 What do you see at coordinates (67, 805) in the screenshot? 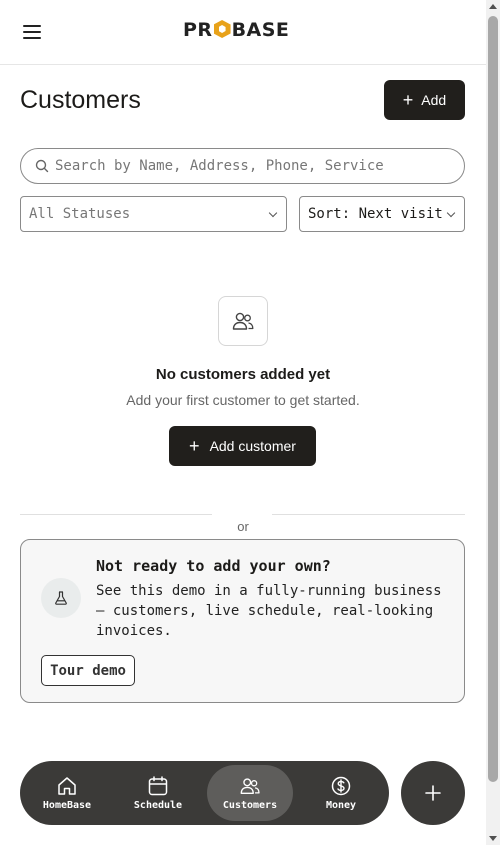
I see `nav-label: HomeBase` at bounding box center [67, 805].